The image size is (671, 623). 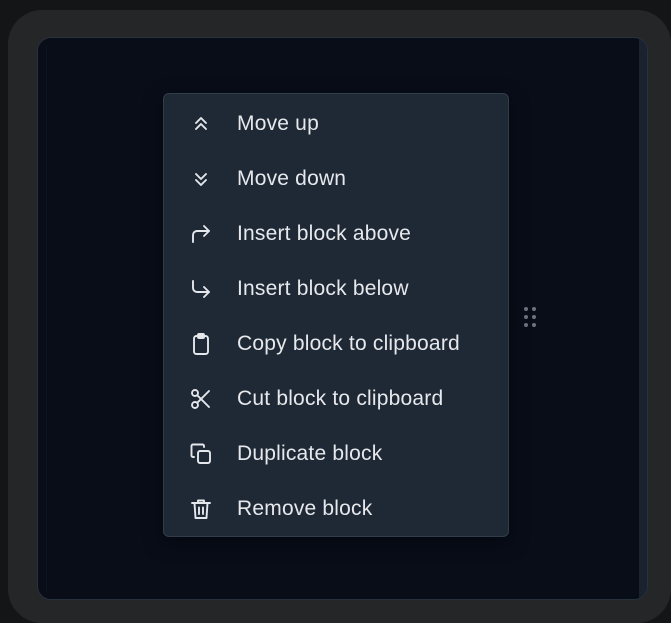 I want to click on menu-item-copy-to-clipboard: Copy block to clipboard, so click(x=336, y=343).